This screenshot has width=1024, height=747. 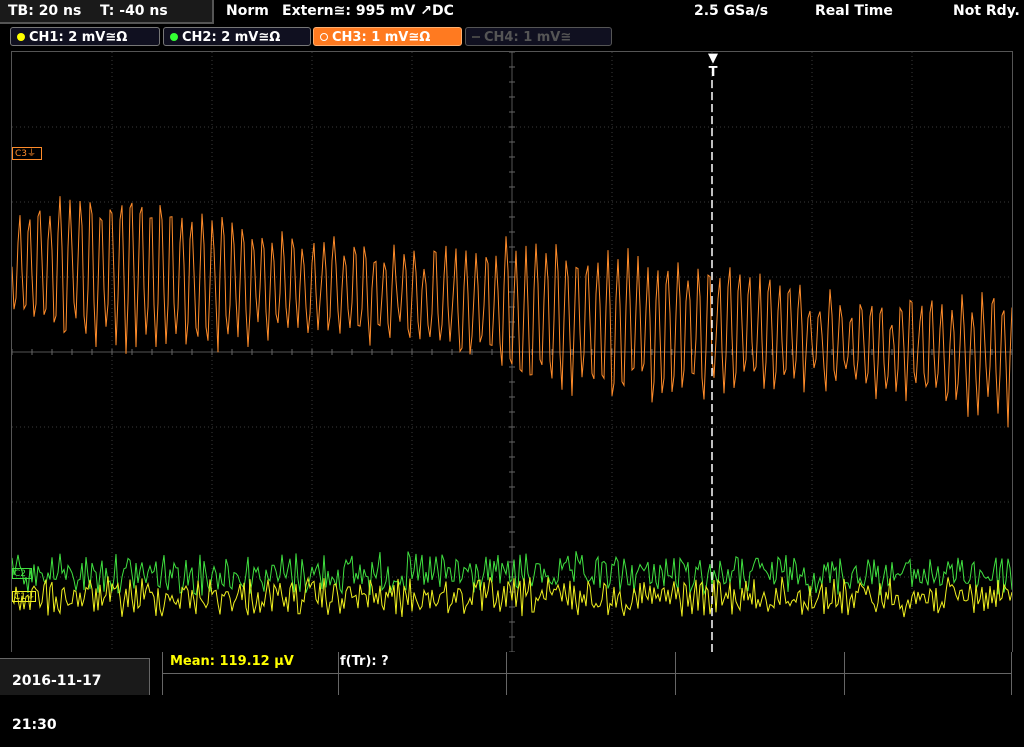 What do you see at coordinates (586, 673) in the screenshot?
I see `measurement-divider` at bounding box center [586, 673].